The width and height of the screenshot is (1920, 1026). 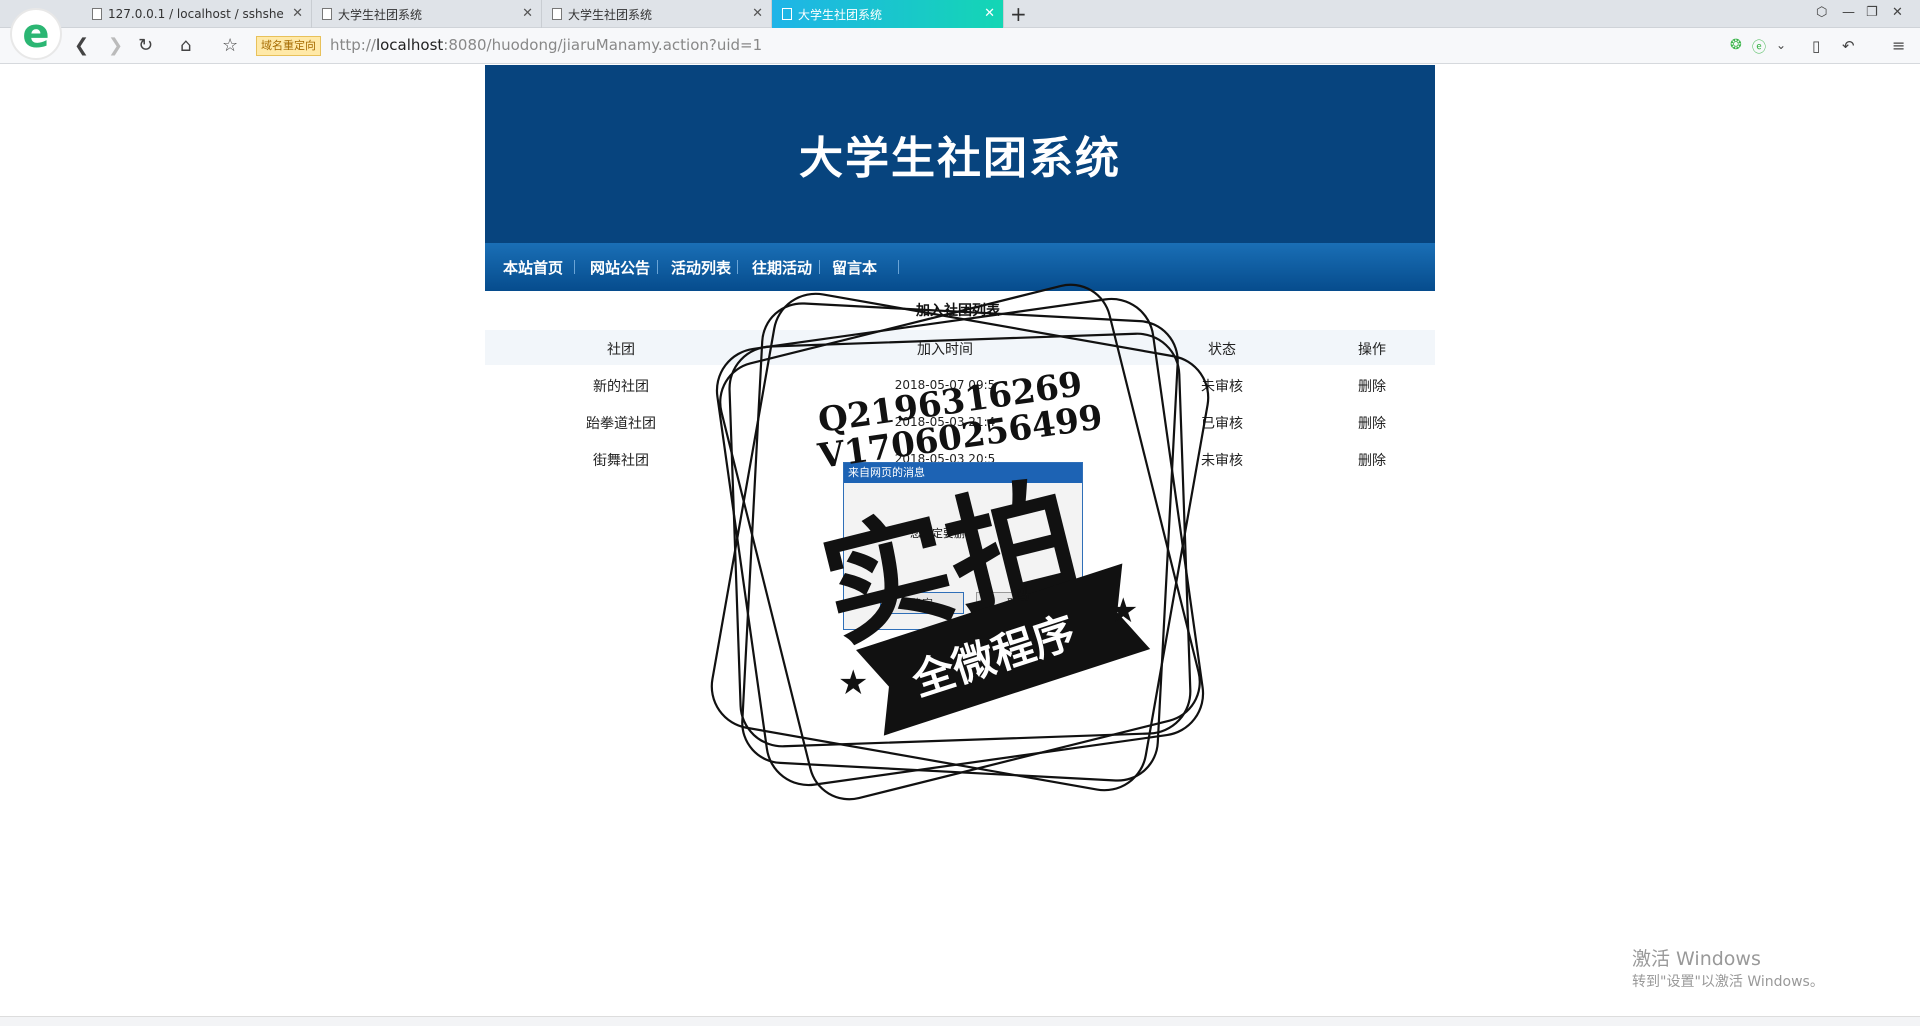 What do you see at coordinates (1728, 982) in the screenshot?
I see `windows-activation-hint: 转到"设置"以激活 Windows。` at bounding box center [1728, 982].